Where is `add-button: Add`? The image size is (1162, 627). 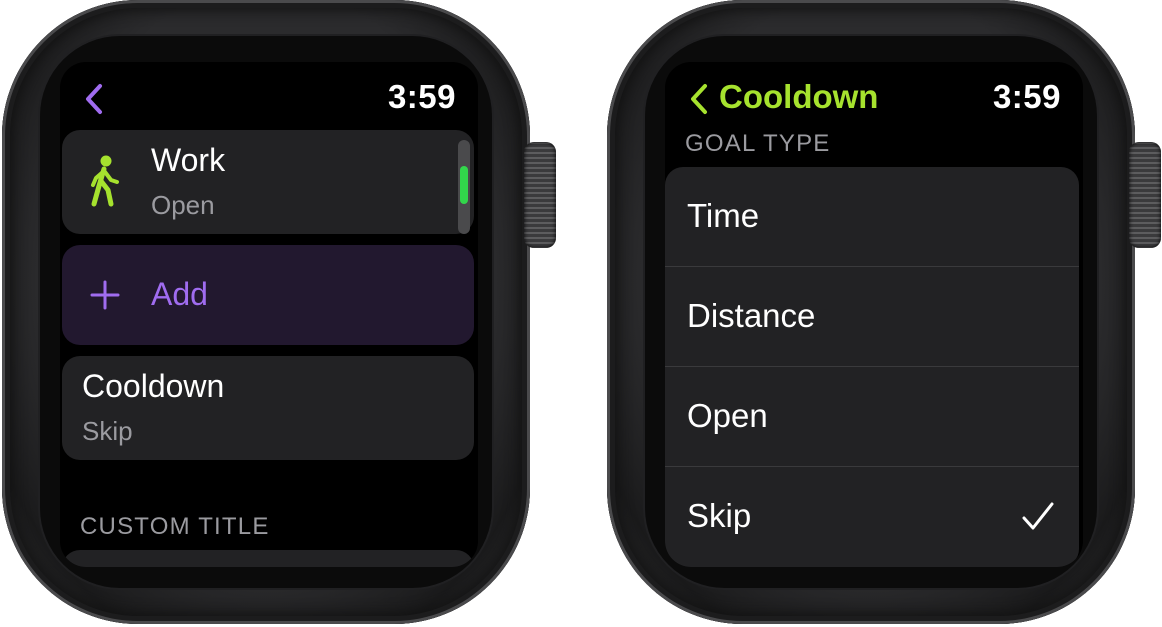
add-button: Add is located at coordinates (268, 295).